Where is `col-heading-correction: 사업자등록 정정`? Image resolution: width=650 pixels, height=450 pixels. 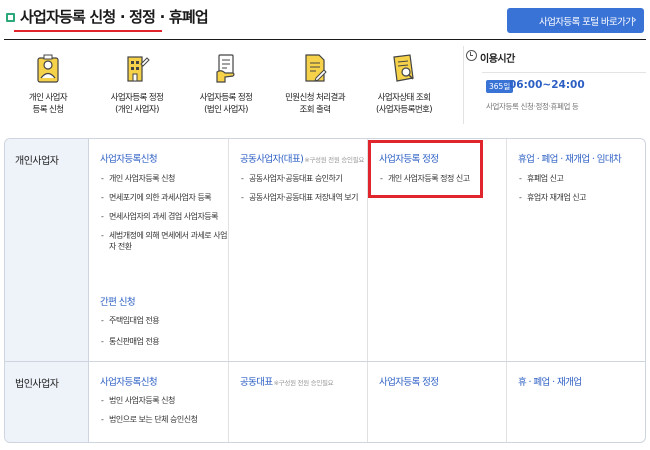
col-heading-correction: 사업자등록 정정 is located at coordinates (409, 381).